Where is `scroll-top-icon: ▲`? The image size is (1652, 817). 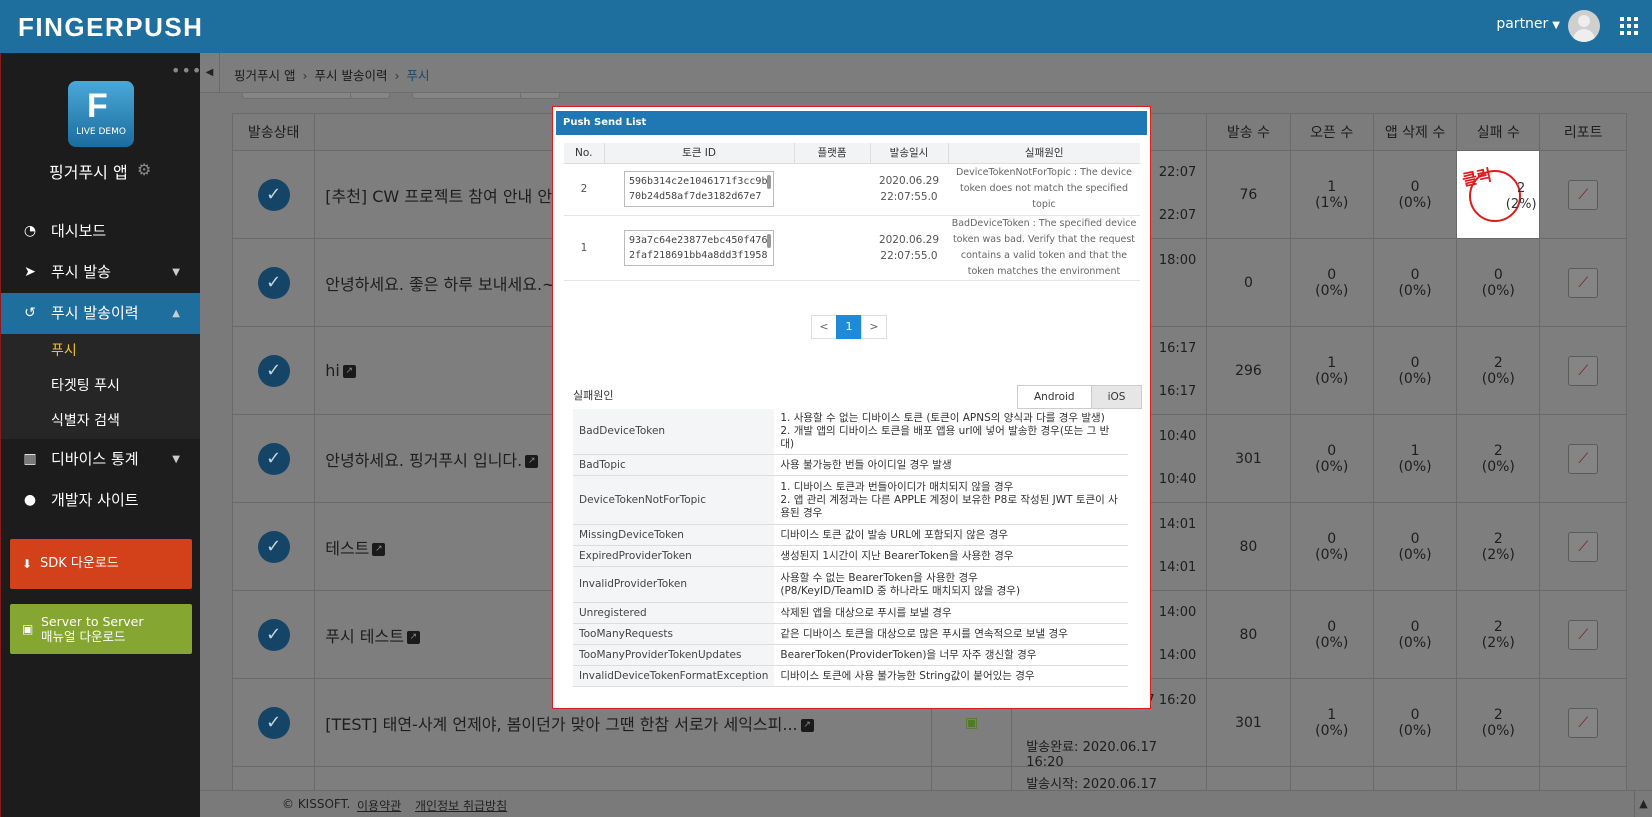
scroll-top-icon: ▲ is located at coordinates (1643, 804).